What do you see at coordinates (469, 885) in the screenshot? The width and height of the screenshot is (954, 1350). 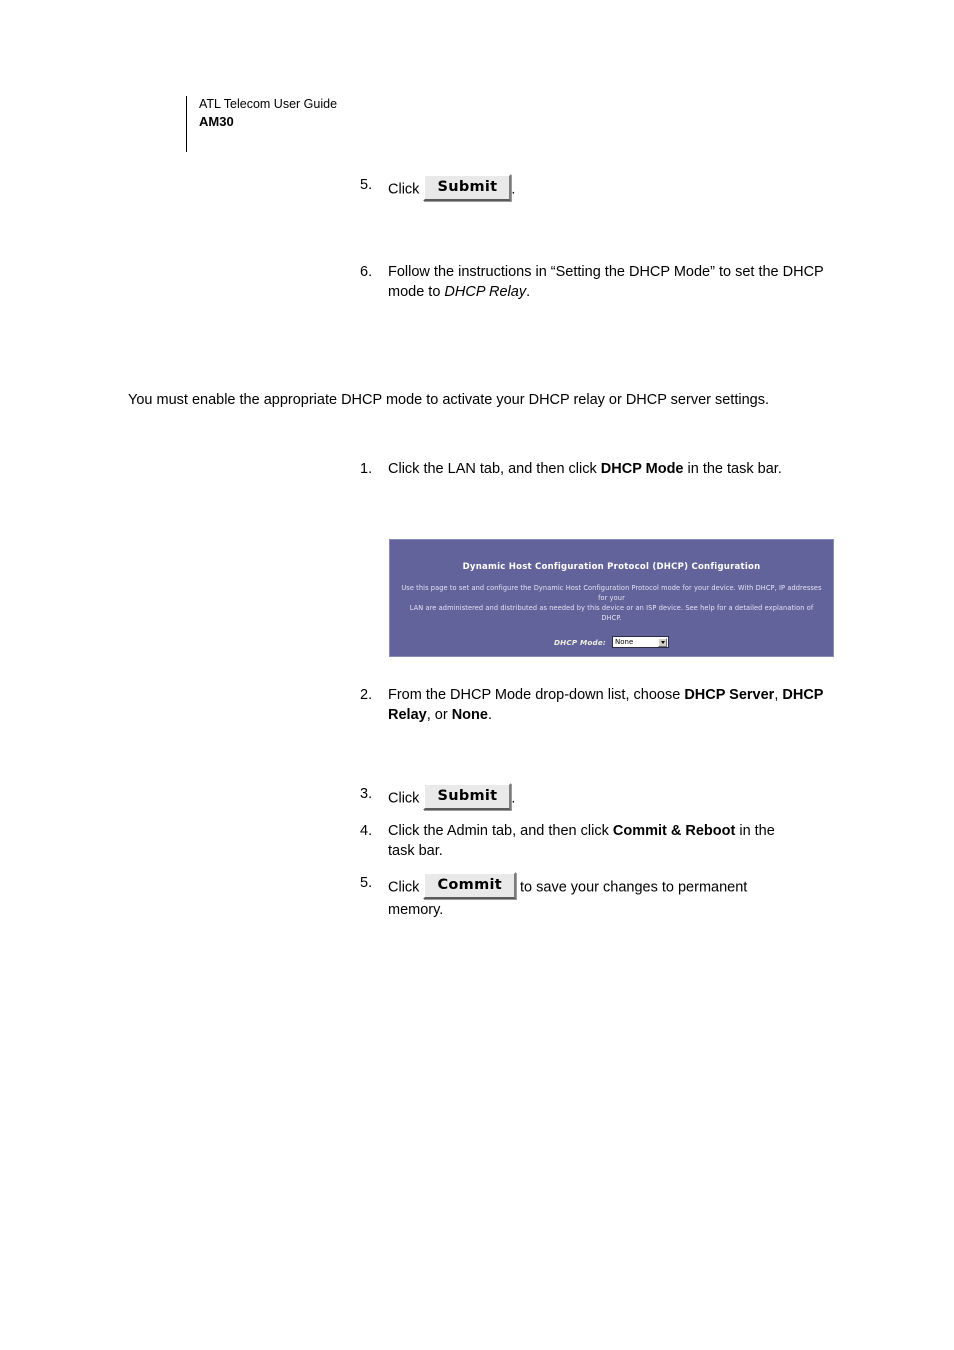 I see `commit-button: Commit` at bounding box center [469, 885].